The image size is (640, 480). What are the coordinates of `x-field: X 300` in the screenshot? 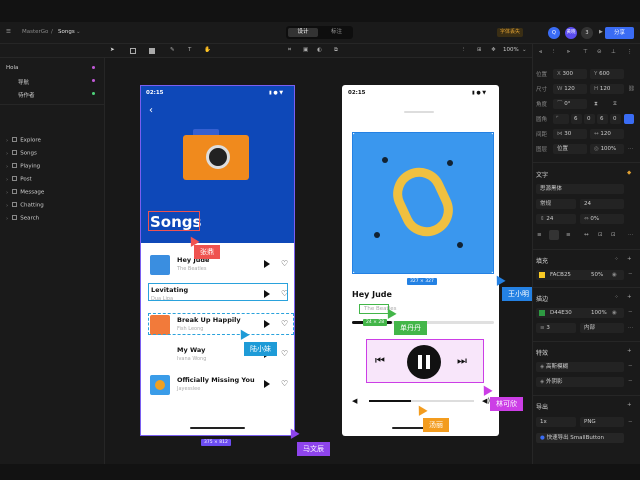 It's located at (570, 74).